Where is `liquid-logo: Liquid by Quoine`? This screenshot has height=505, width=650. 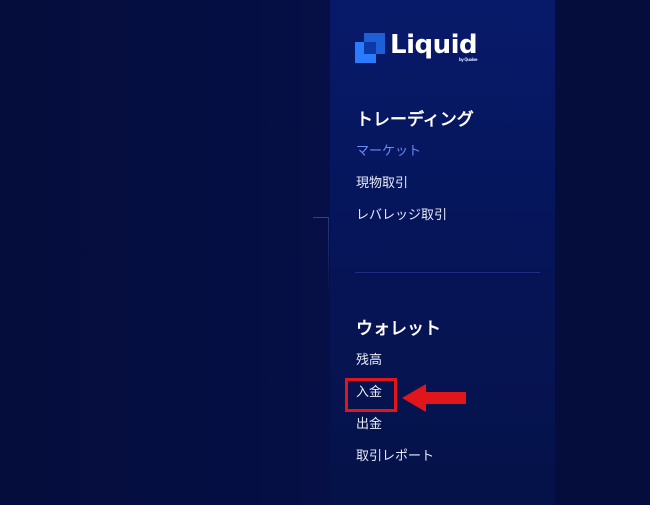
liquid-logo: Liquid by Quoine is located at coordinates (416, 48).